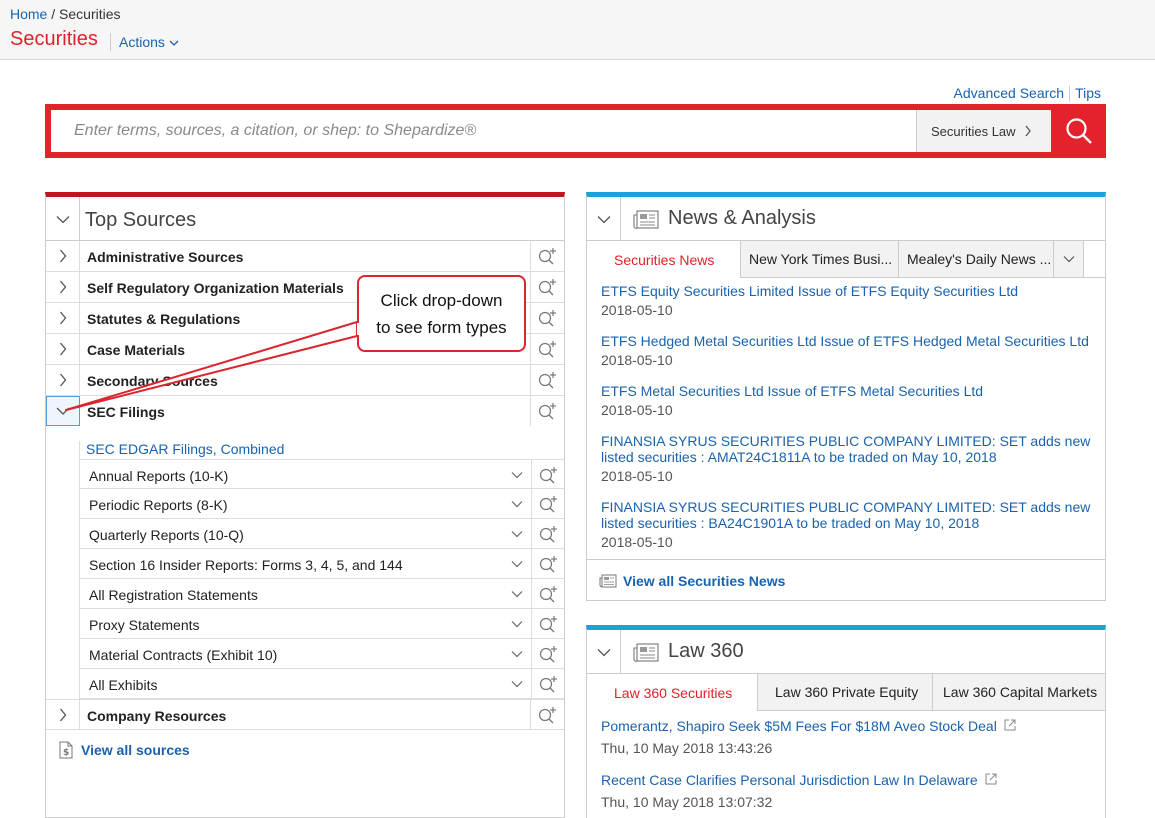 The width and height of the screenshot is (1155, 818). What do you see at coordinates (663, 259) in the screenshot?
I see `tab-securities-news: Securities News` at bounding box center [663, 259].